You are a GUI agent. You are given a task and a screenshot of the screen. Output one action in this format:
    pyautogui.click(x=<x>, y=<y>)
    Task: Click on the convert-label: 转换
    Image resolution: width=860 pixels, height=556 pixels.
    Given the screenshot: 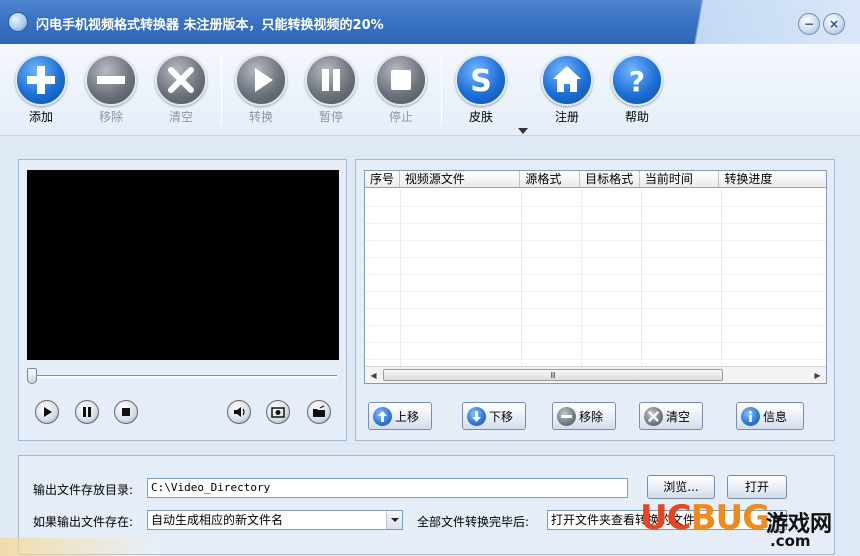 What is the action you would take?
    pyautogui.click(x=260, y=117)
    